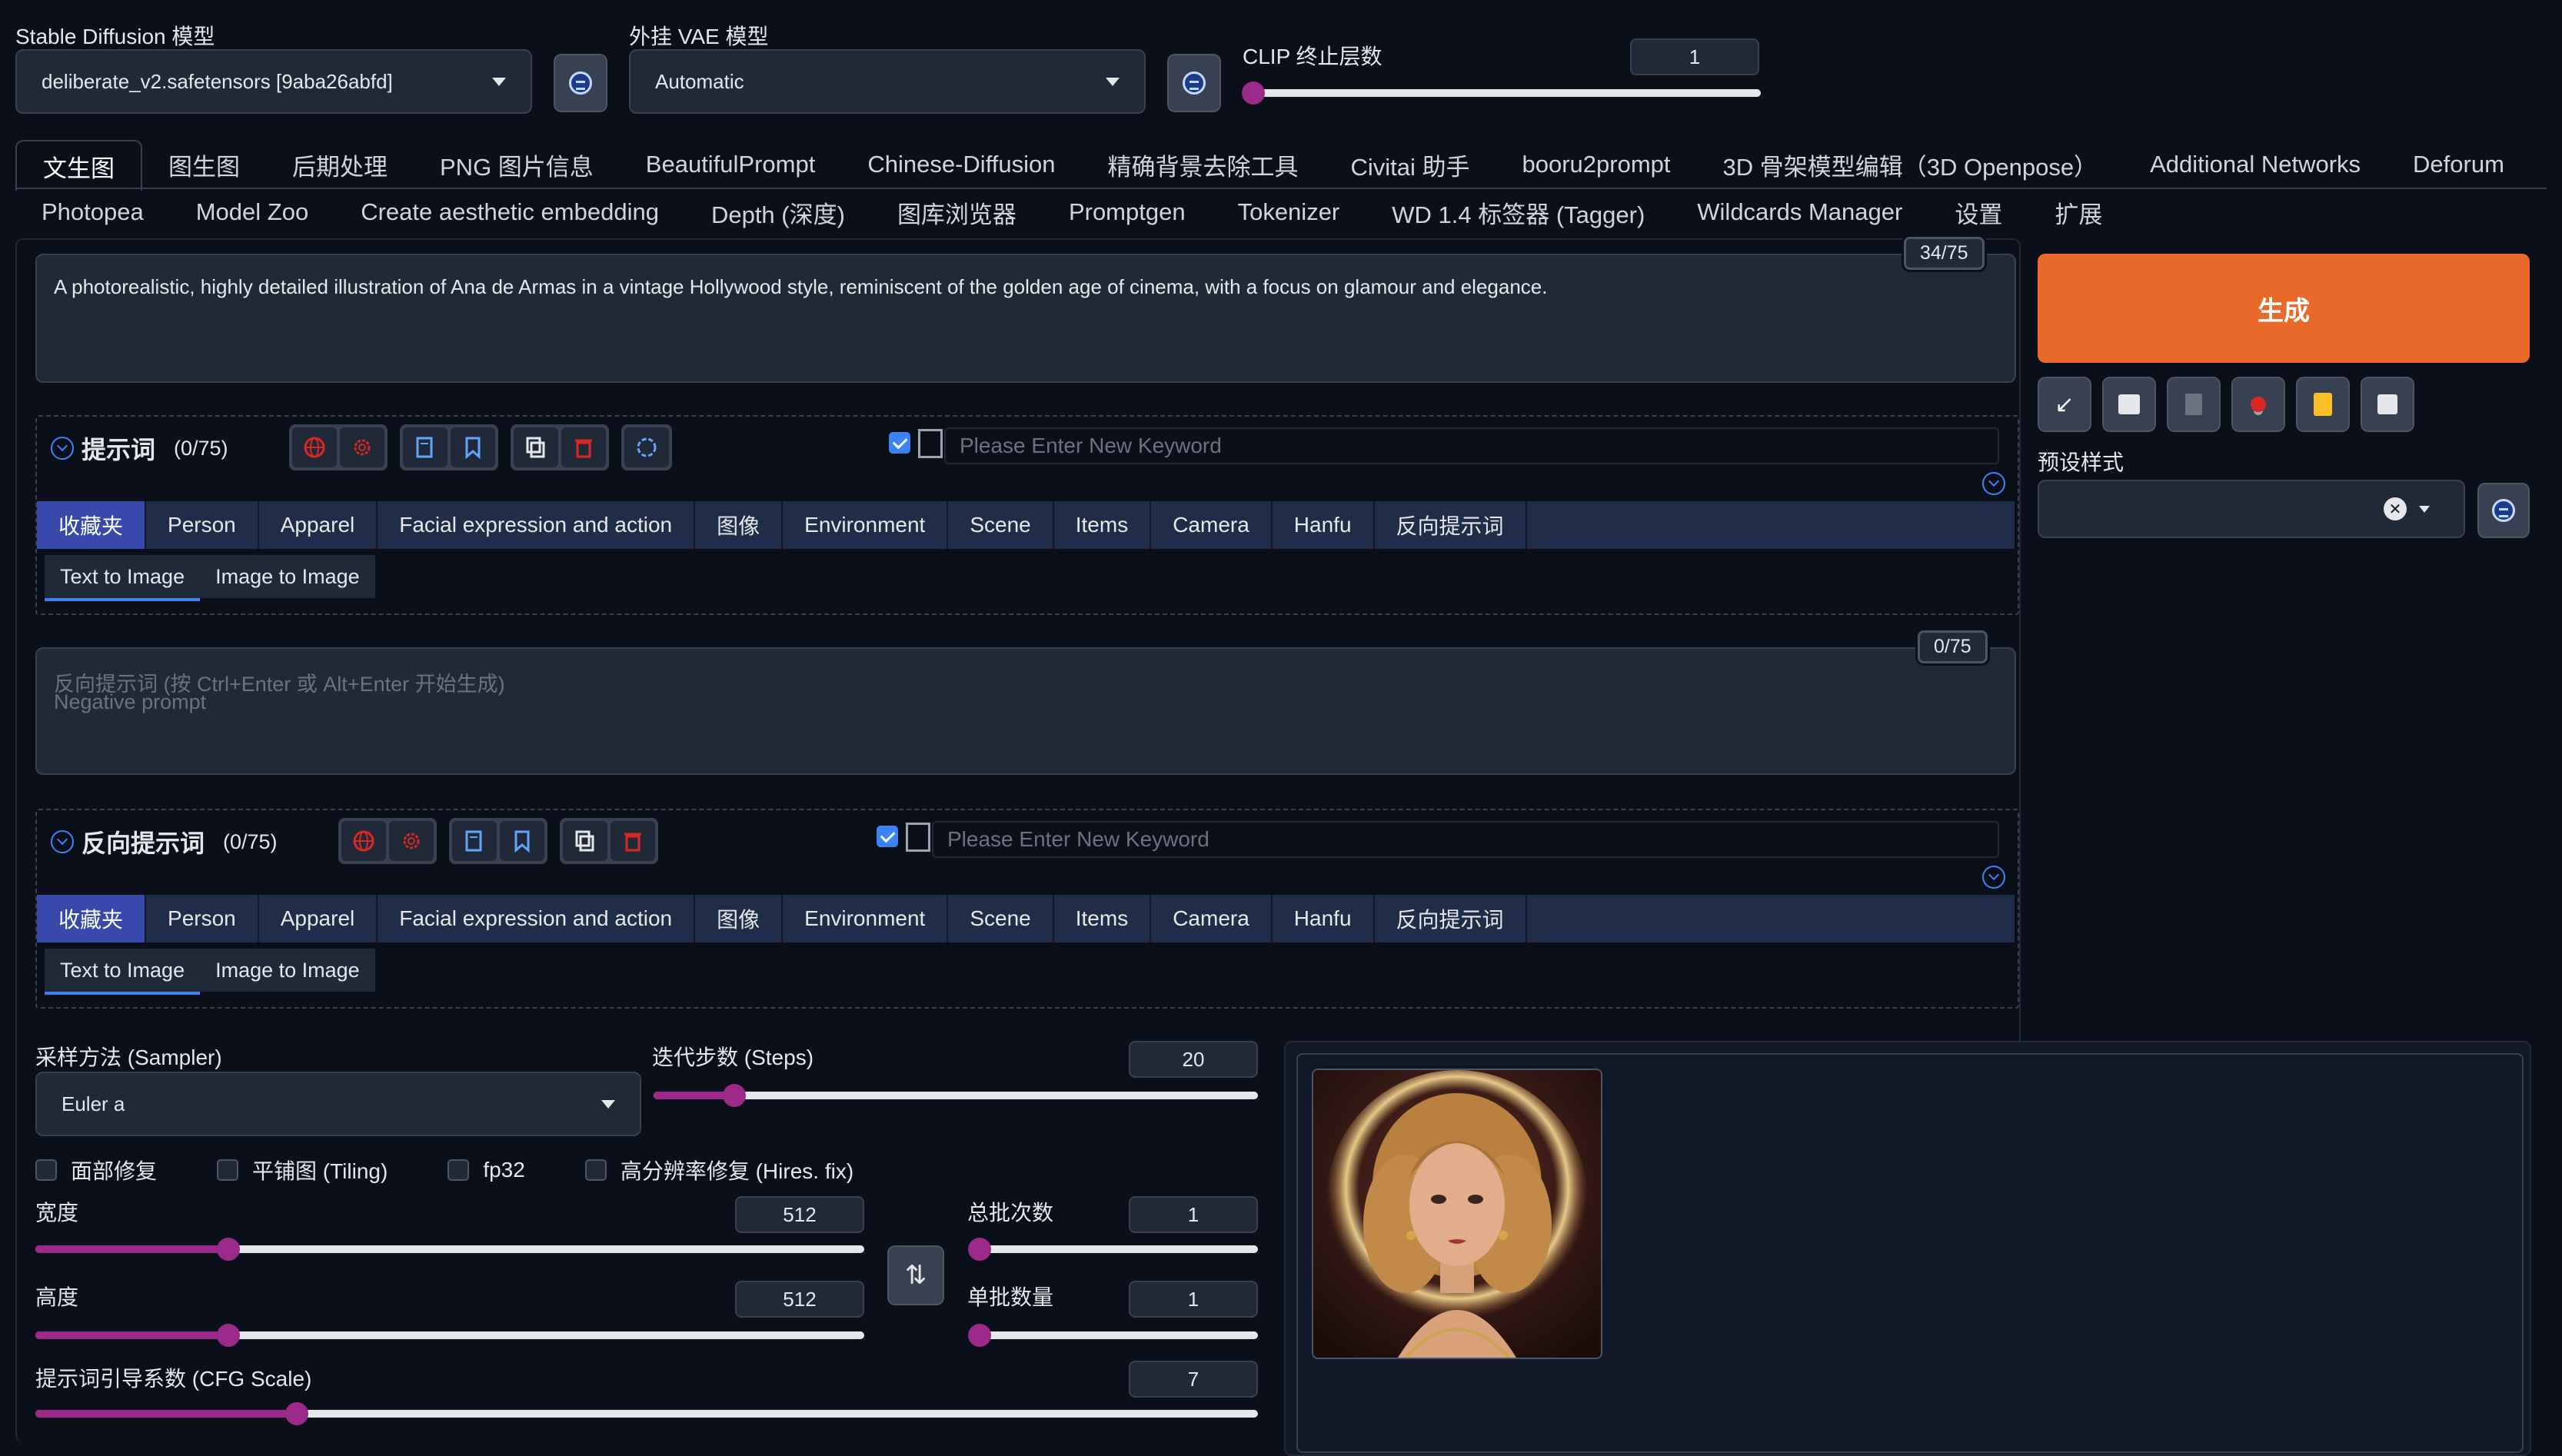 The image size is (2562, 1456). Describe the element at coordinates (139, 448) in the screenshot. I see `prompt-tag-panel-header: 提示词 (0/75)` at that location.